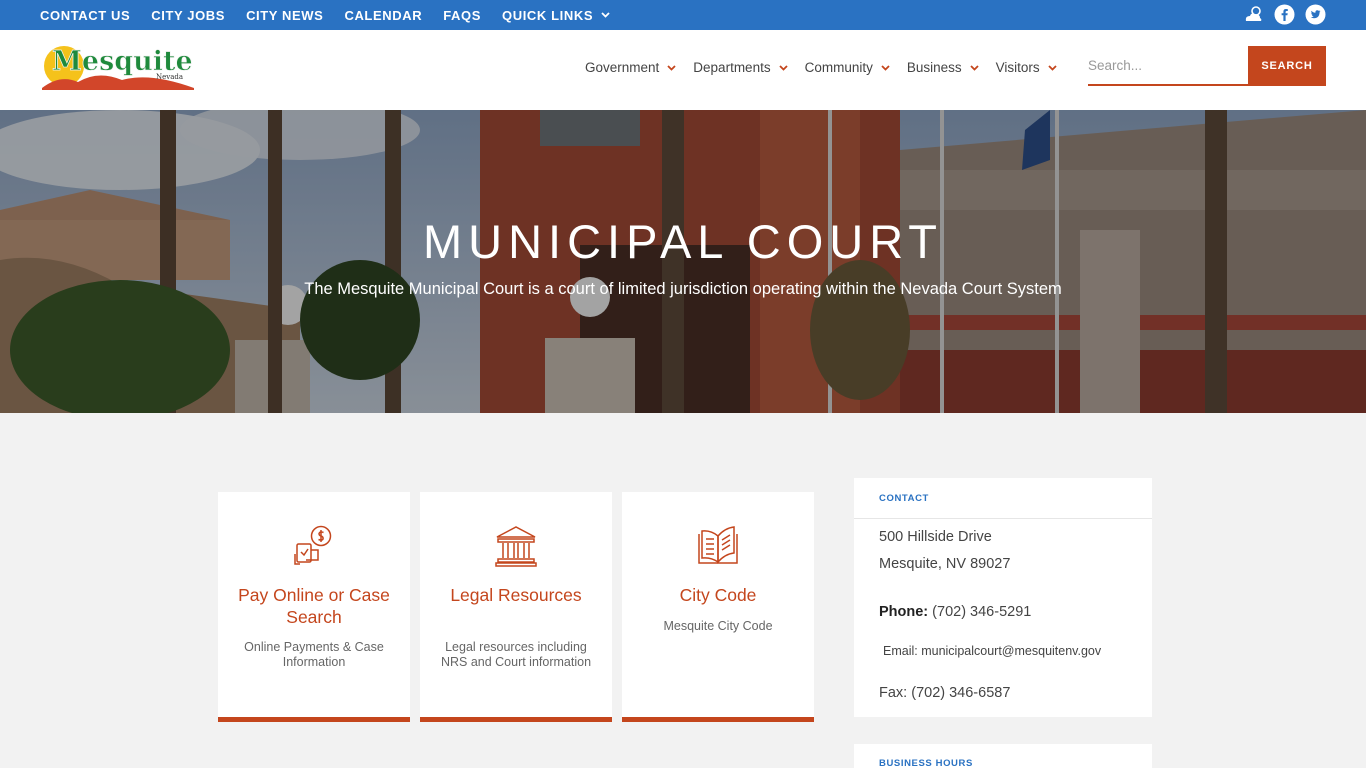 Image resolution: width=1366 pixels, height=768 pixels. Describe the element at coordinates (838, 67) in the screenshot. I see `nav-community-label: Community` at that location.